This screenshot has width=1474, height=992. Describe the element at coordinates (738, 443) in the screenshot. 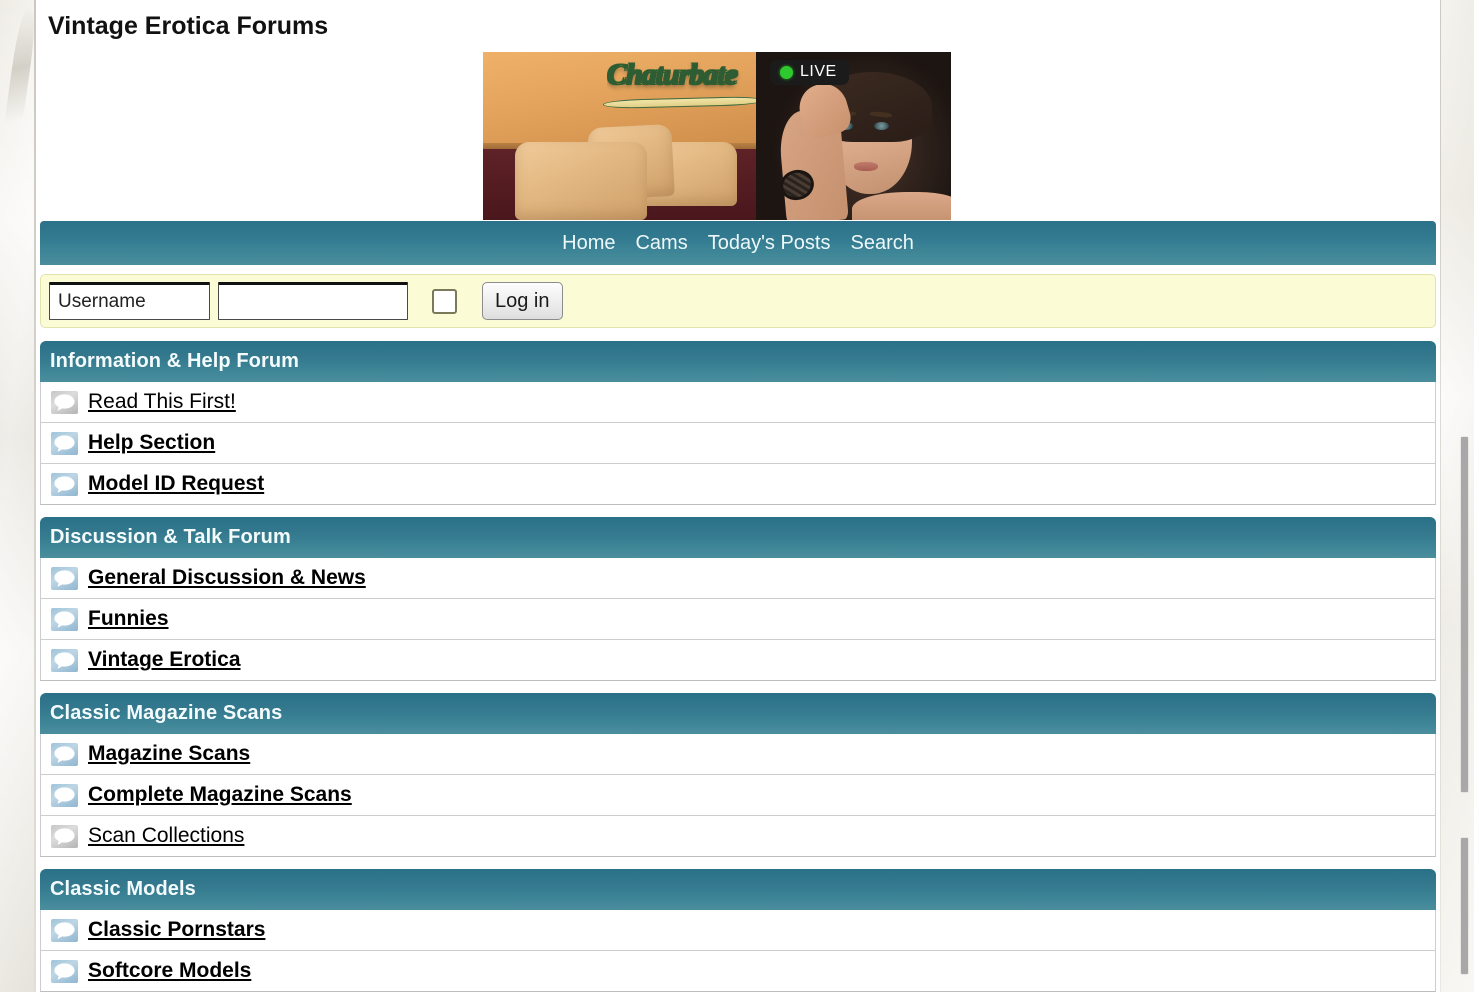

I see `forum-row: Help Section` at that location.